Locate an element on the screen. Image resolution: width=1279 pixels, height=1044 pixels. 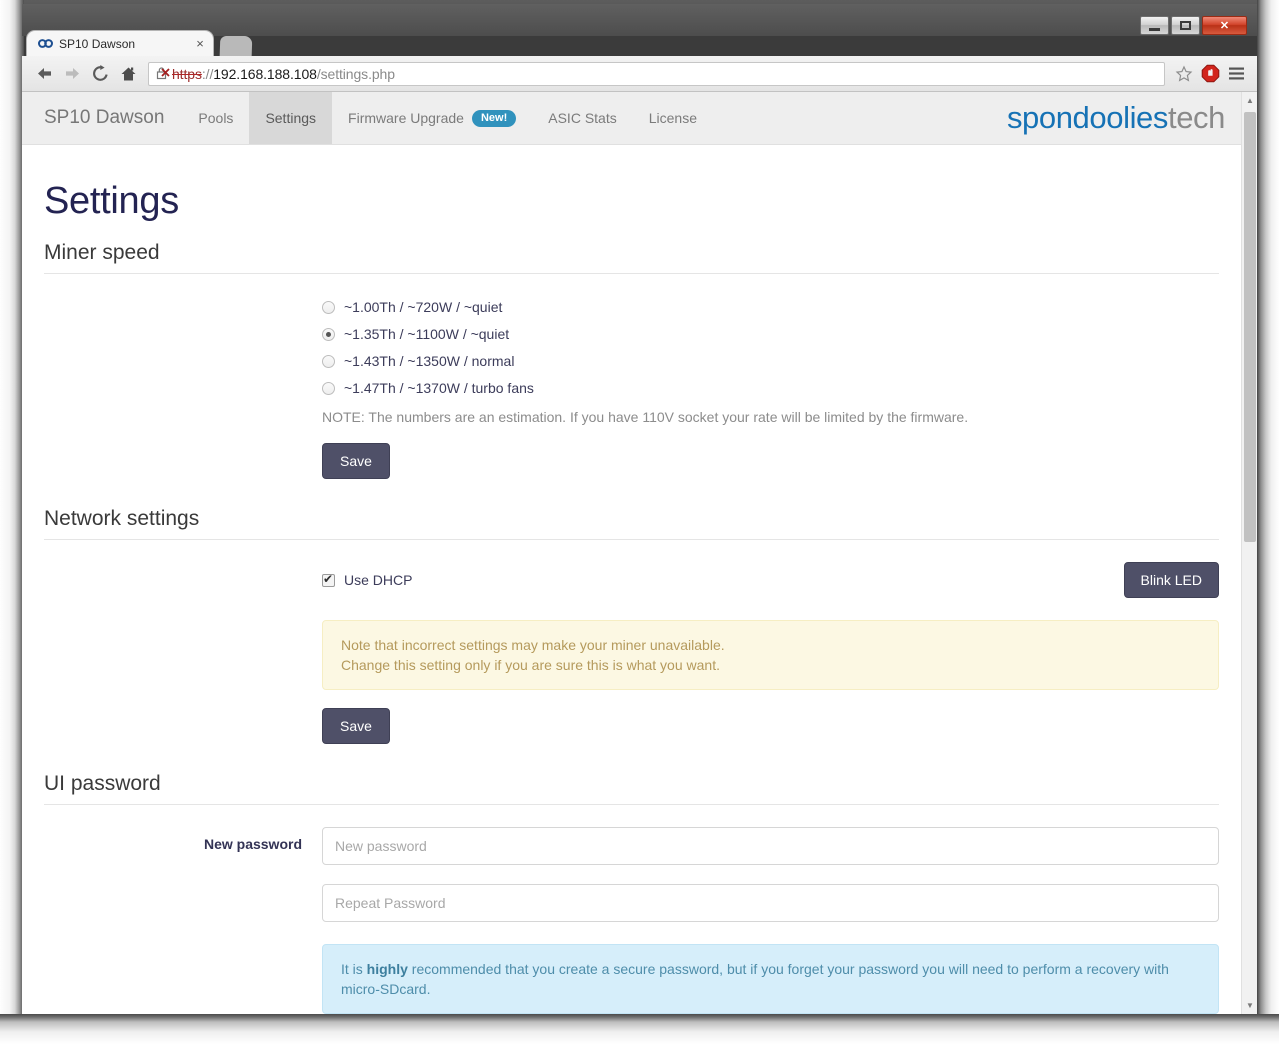
insecure-certificate-icon is located at coordinates (162, 73).